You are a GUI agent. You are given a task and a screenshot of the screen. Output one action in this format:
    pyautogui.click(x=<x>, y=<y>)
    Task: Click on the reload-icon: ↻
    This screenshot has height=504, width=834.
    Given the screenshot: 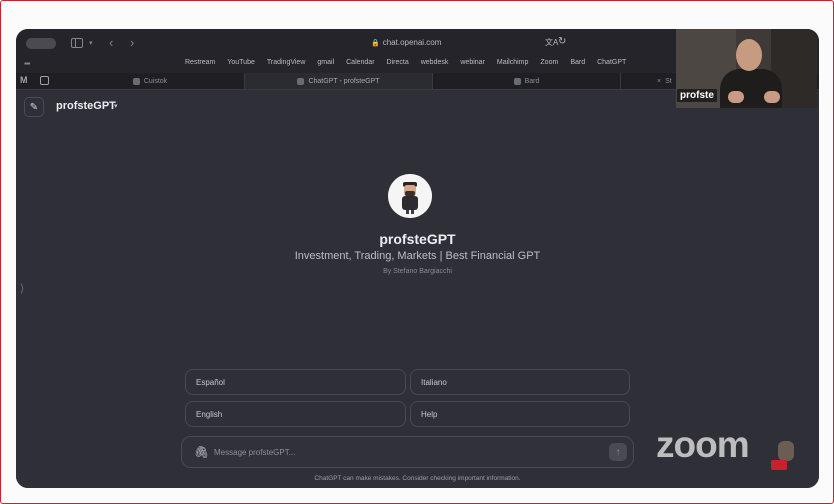 What is the action you would take?
    pyautogui.click(x=562, y=41)
    